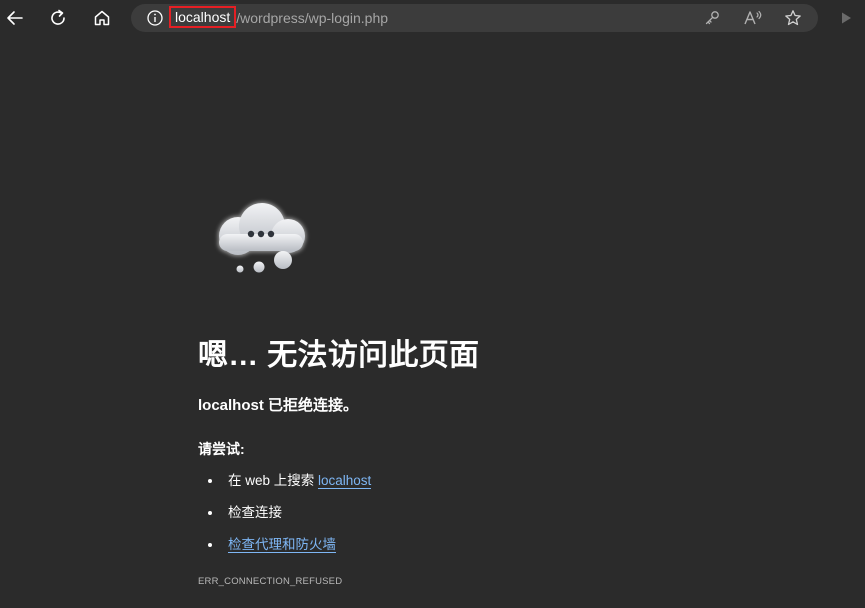 The image size is (865, 608). I want to click on page-title: 嗯… 无法访问此页面, so click(339, 355).